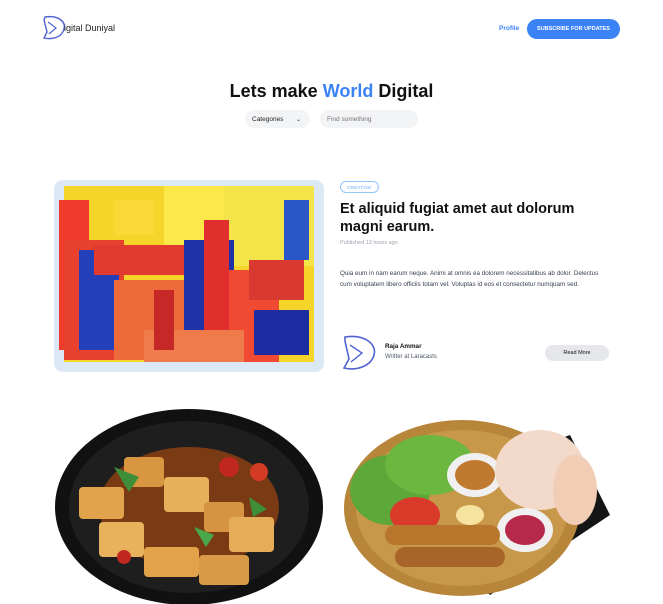  I want to click on nav-profile-link: Profile, so click(509, 28).